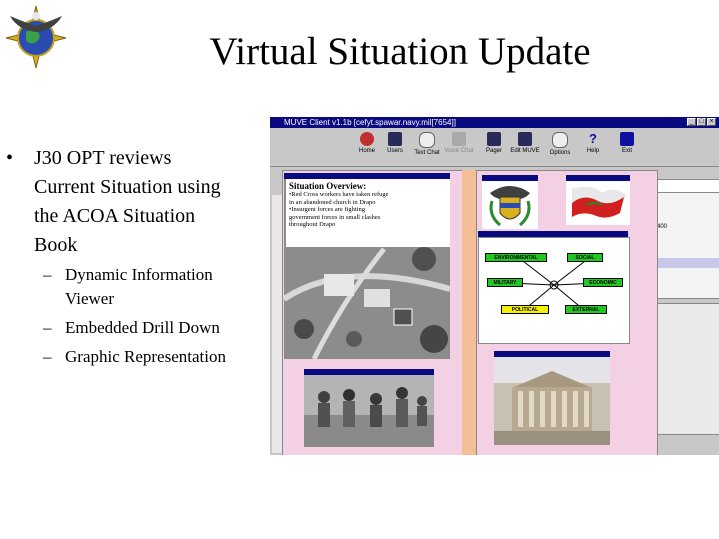  What do you see at coordinates (145, 356) in the screenshot?
I see `sub-bullet-line: Graphic Representation` at bounding box center [145, 356].